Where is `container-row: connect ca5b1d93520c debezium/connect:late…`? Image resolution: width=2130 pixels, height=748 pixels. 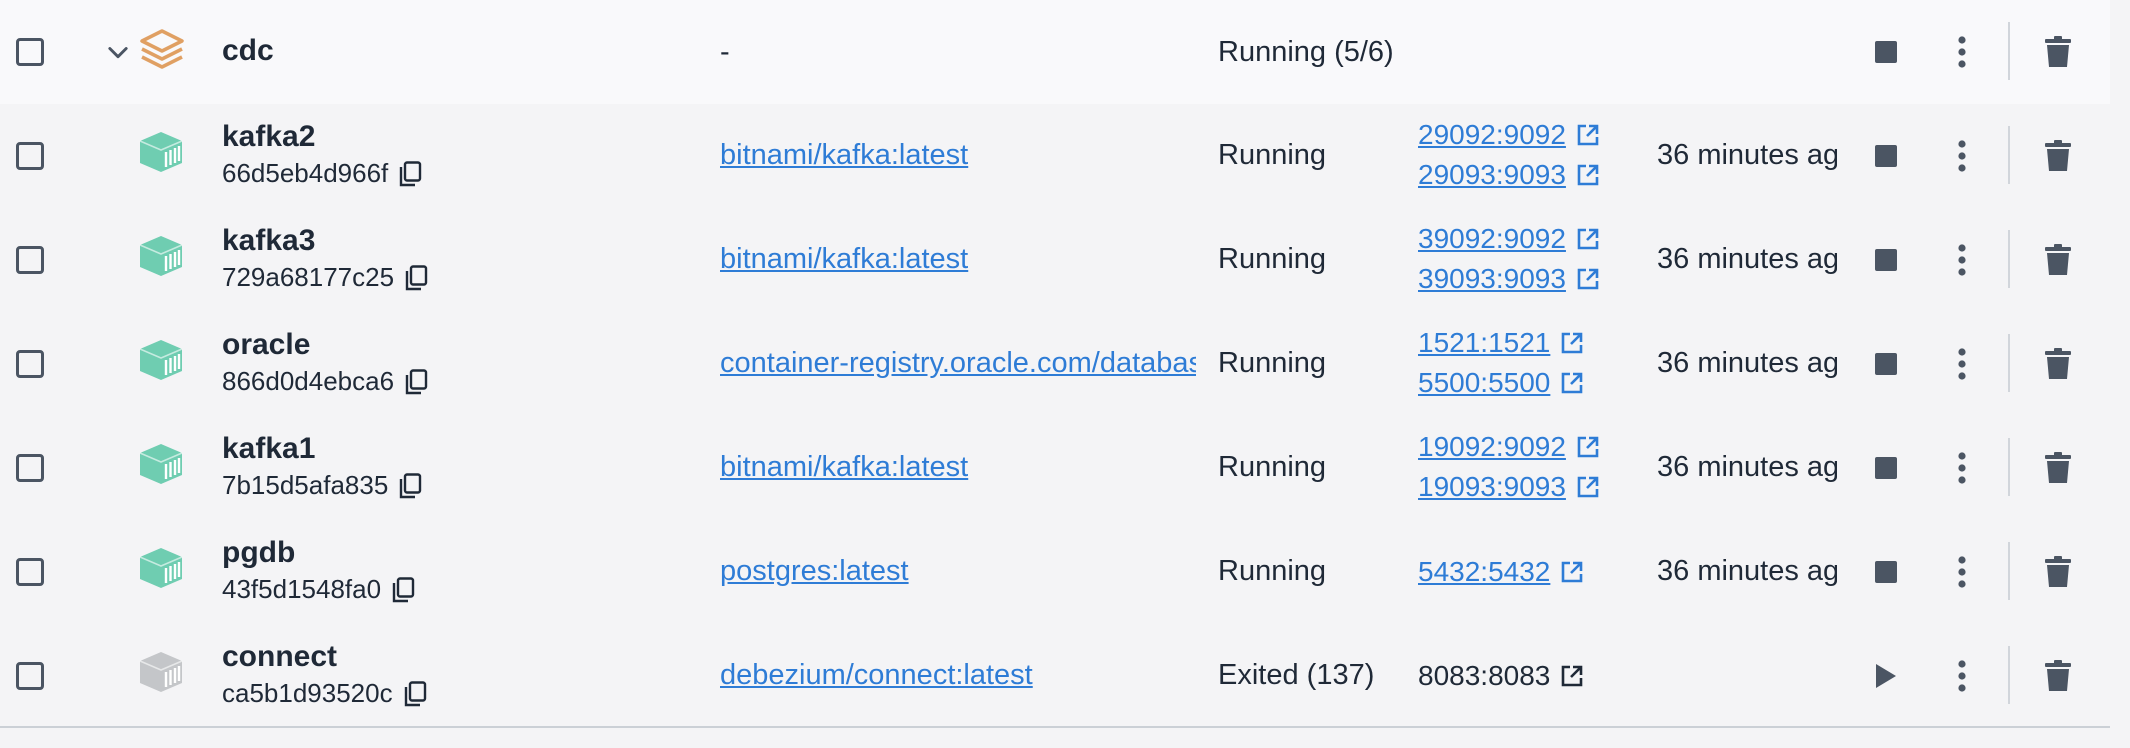
container-row: connect ca5b1d93520c debezium/connect:late… is located at coordinates (1055, 676).